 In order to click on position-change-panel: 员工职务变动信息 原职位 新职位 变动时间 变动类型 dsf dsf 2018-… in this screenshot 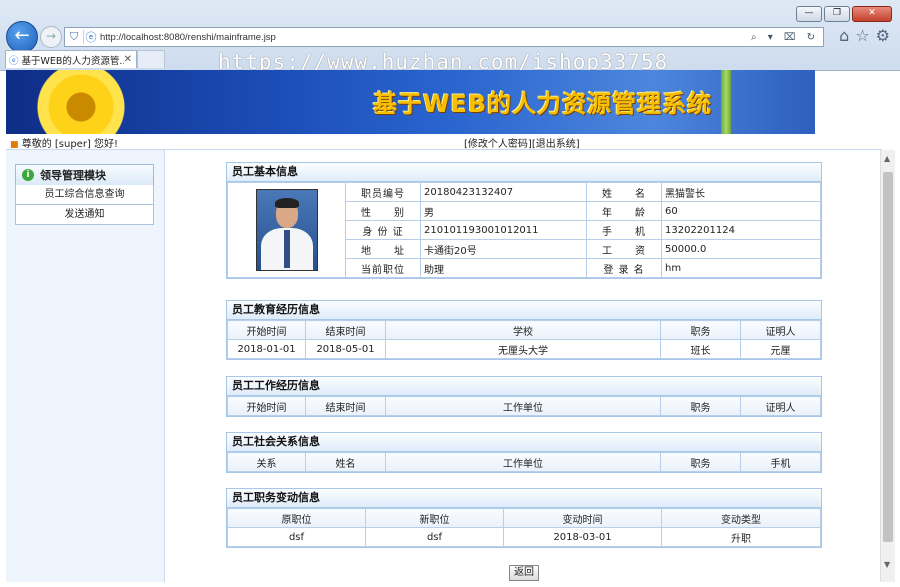, I will do `click(524, 518)`.